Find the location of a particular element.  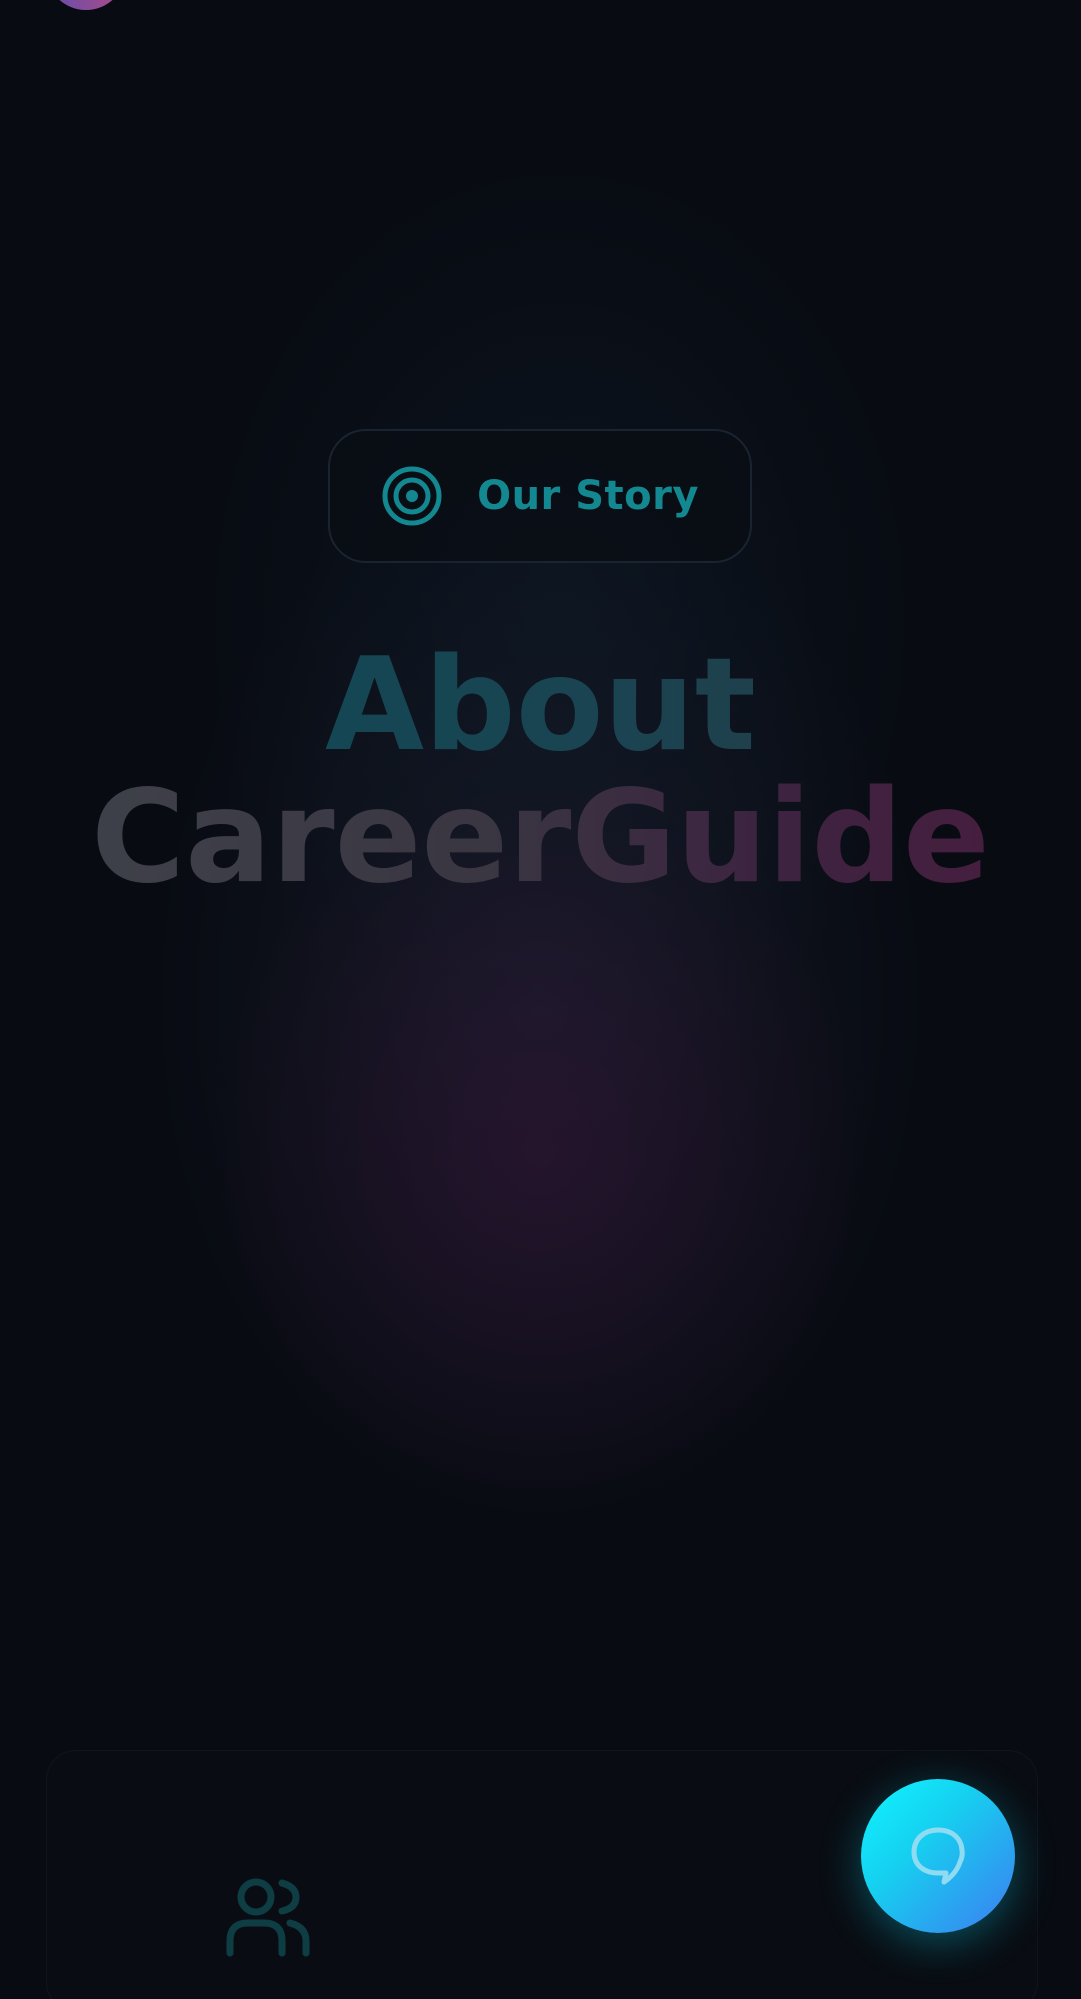

page-title: About CareerGuide is located at coordinates (540, 772).